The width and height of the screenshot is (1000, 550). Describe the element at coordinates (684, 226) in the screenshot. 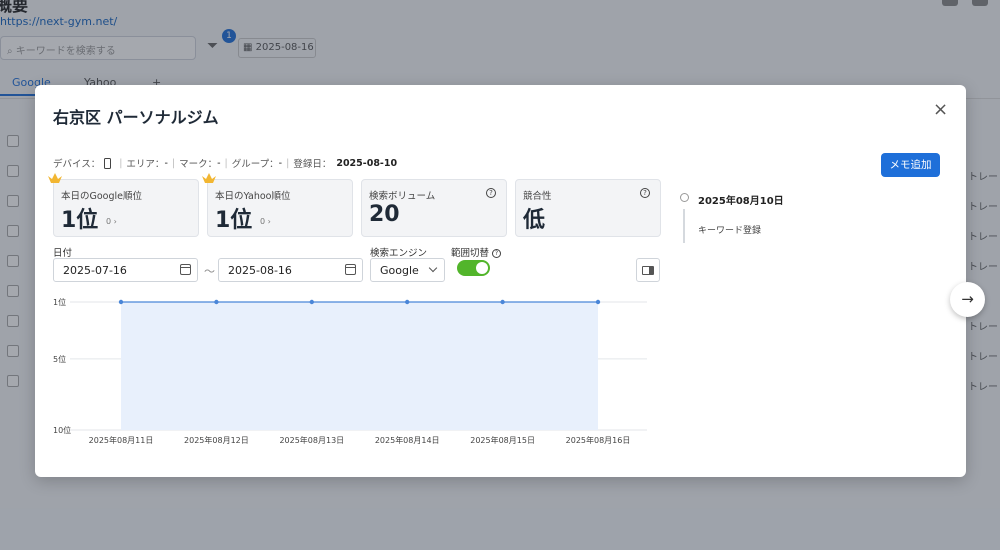

I see `timeline-connector` at that location.